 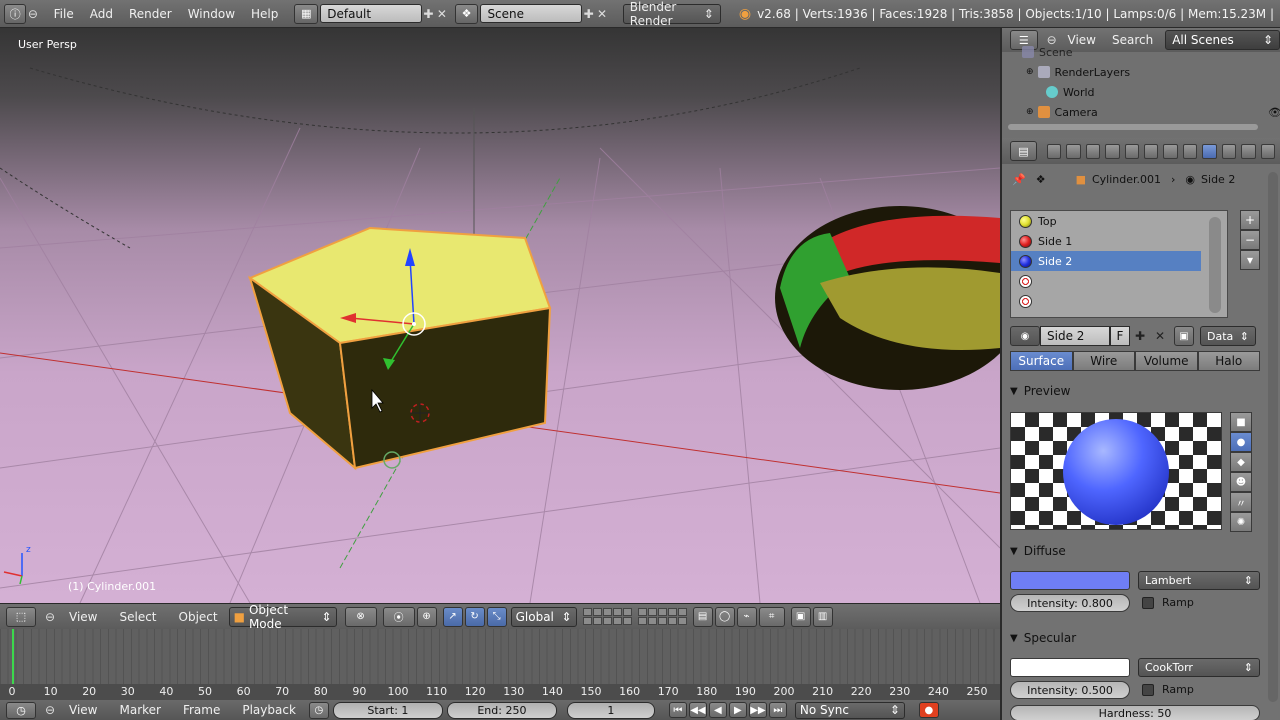 What do you see at coordinates (1229, 151) in the screenshot?
I see `texture-context-icon` at bounding box center [1229, 151].